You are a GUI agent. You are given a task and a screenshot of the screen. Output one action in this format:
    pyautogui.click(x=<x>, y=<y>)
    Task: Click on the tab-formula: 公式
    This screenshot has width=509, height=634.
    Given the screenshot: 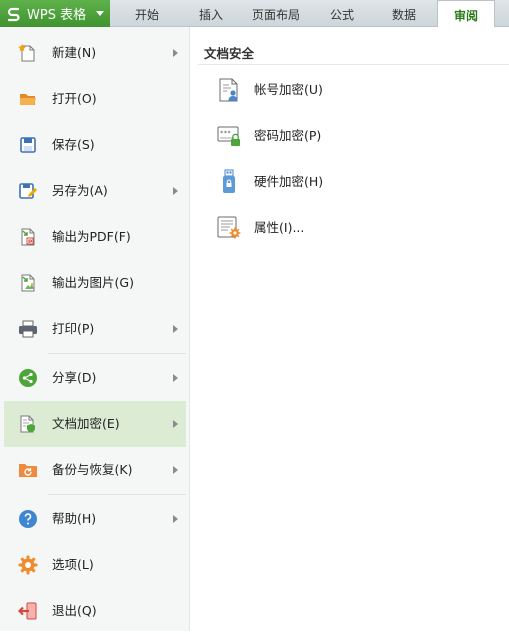 What is the action you would take?
    pyautogui.click(x=342, y=13)
    